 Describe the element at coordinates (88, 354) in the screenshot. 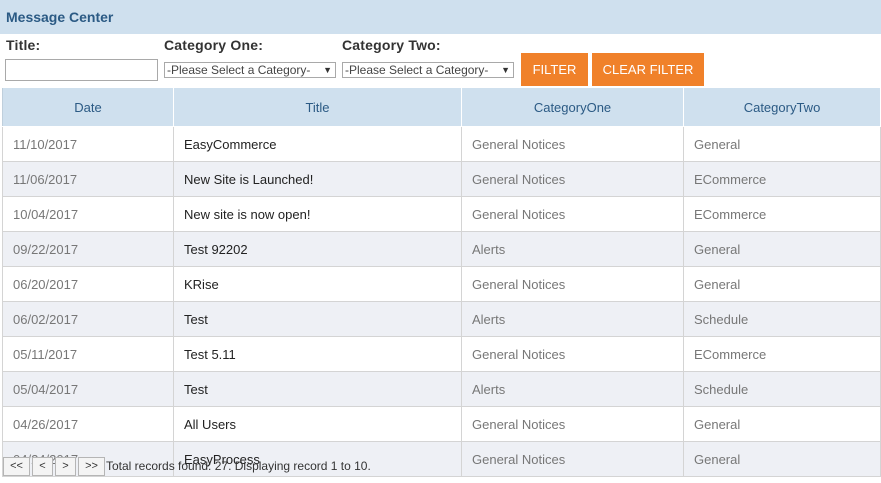

I see `cell-date: 05/11/2017` at that location.